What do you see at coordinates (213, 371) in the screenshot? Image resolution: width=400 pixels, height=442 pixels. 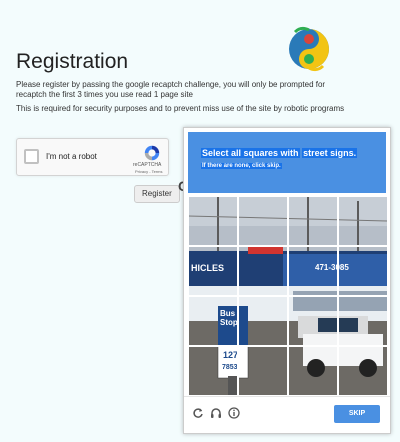 I see `grid-cell-r4c1` at bounding box center [213, 371].